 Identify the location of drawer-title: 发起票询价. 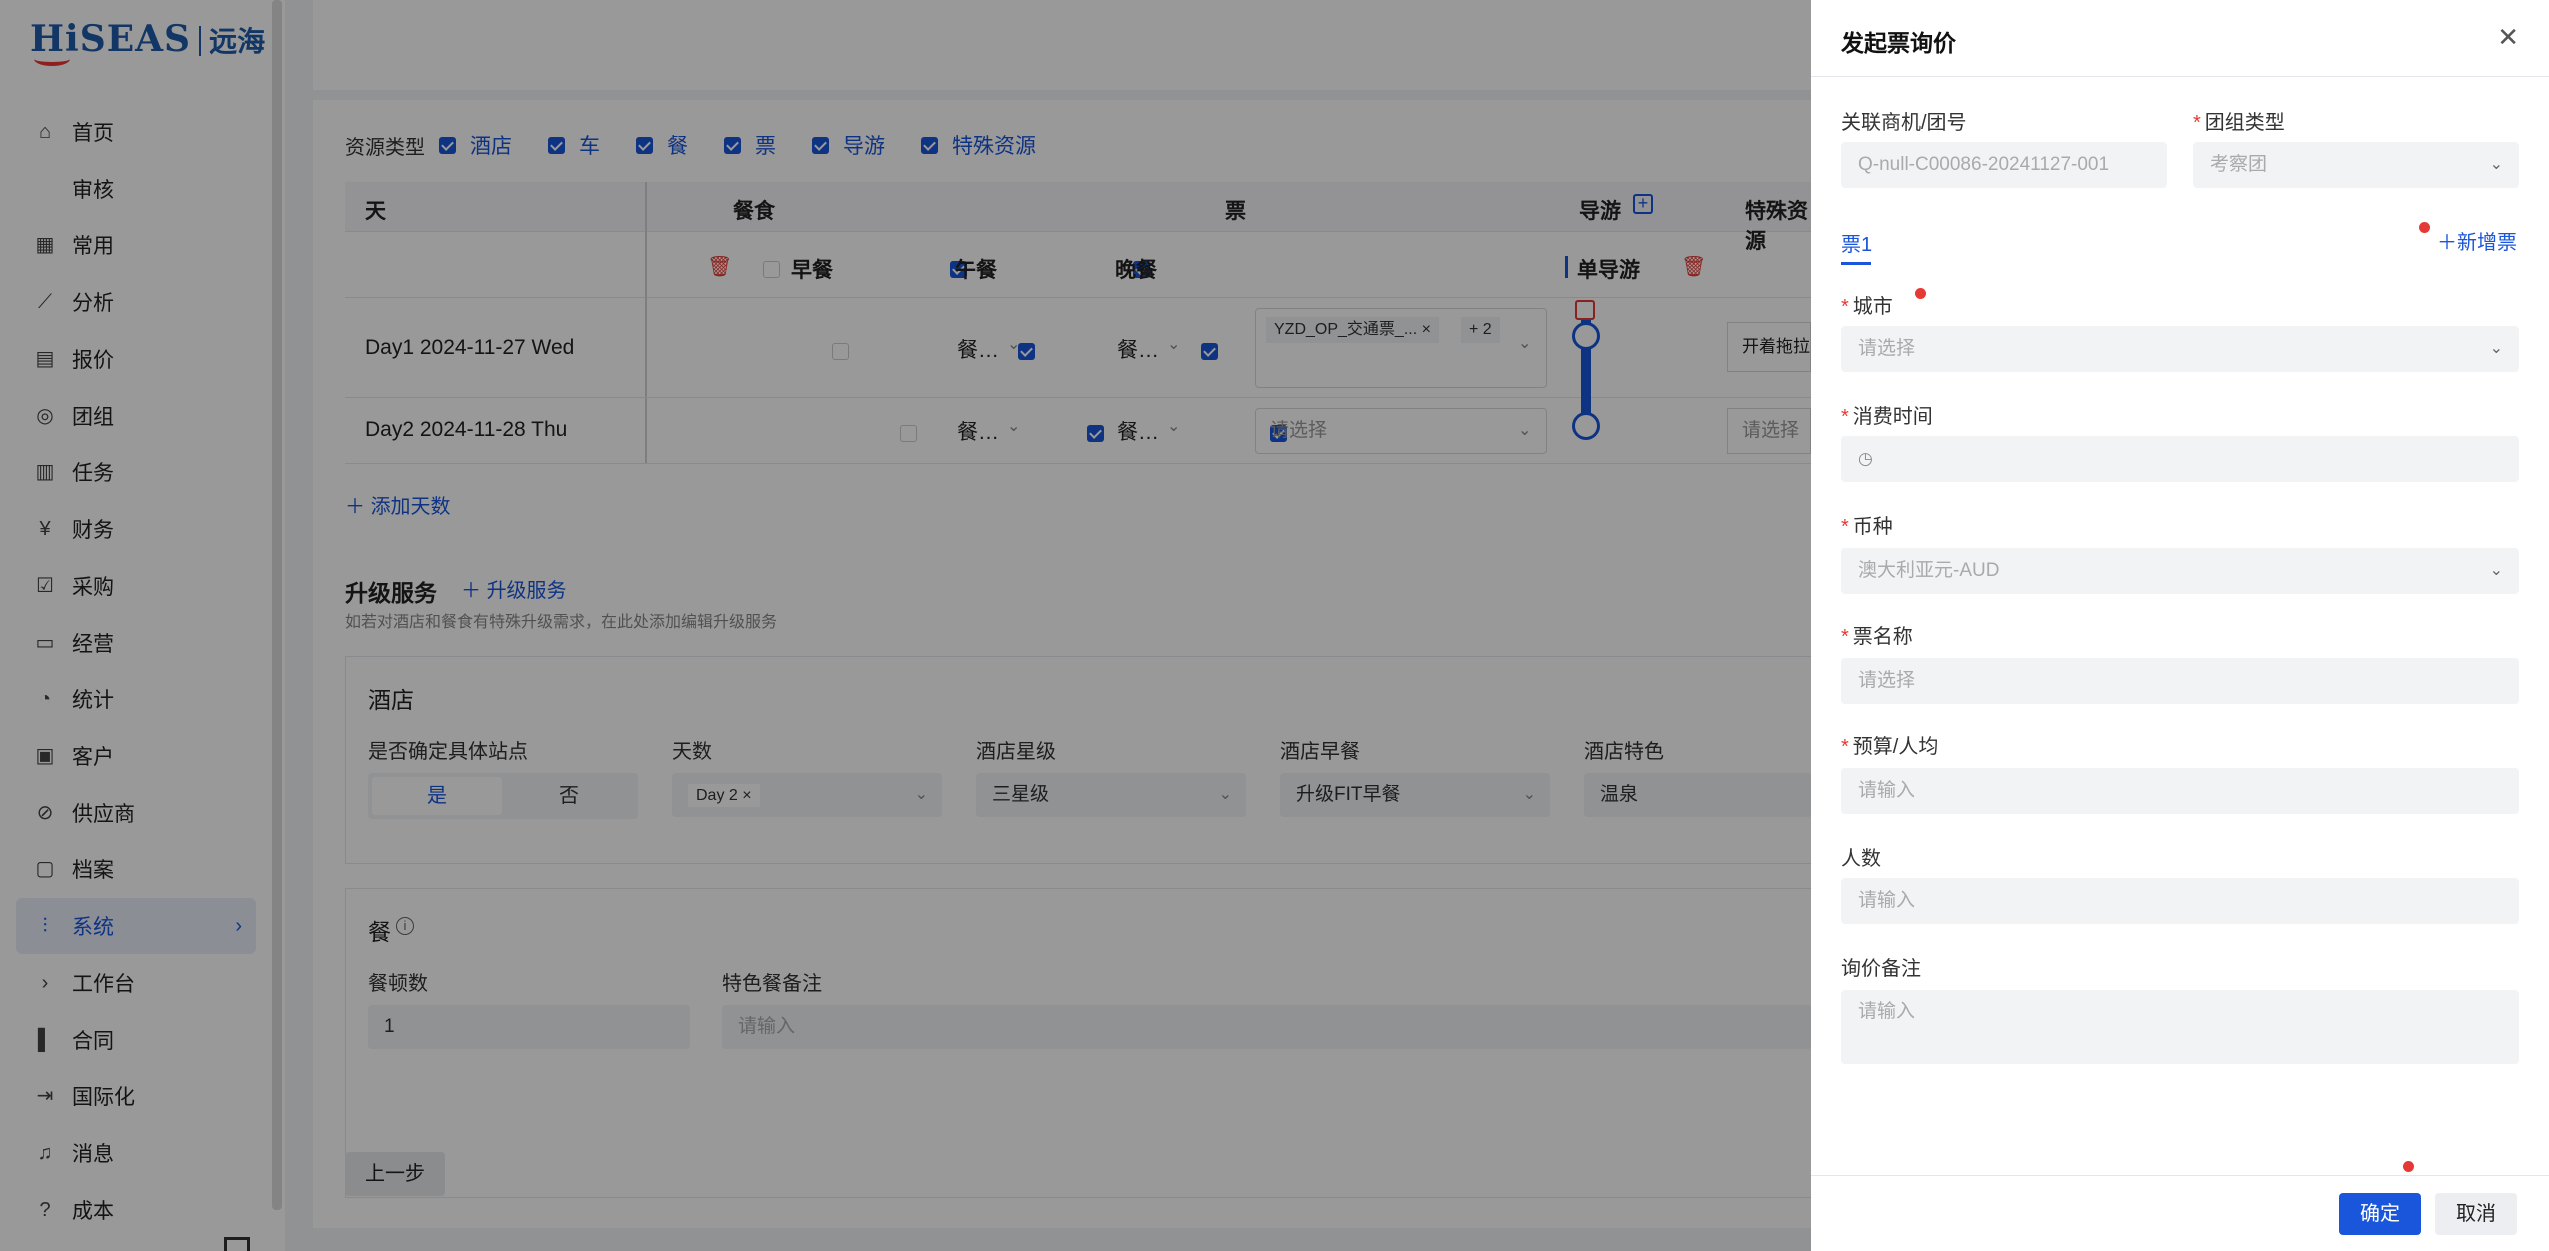
(1898, 43).